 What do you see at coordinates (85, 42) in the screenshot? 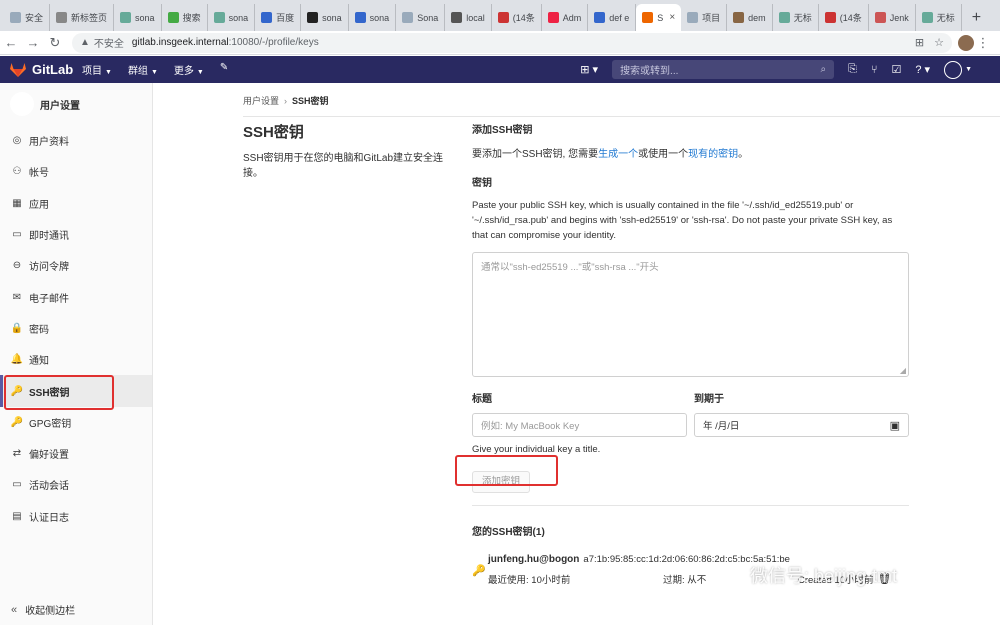
I see `warning-icon: ▲` at bounding box center [85, 42].